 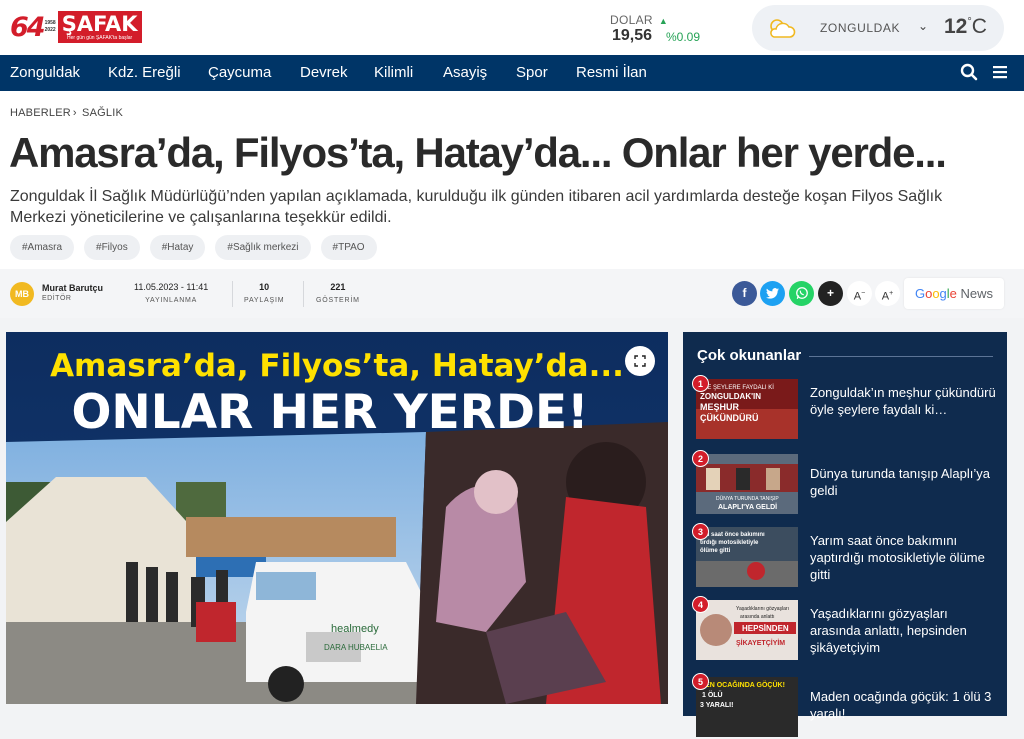 I want to click on thumbnail: DEN OCAĞINDA GÖÇÜK! 1 ÖLÜ 3 YARALI!, so click(x=747, y=707).